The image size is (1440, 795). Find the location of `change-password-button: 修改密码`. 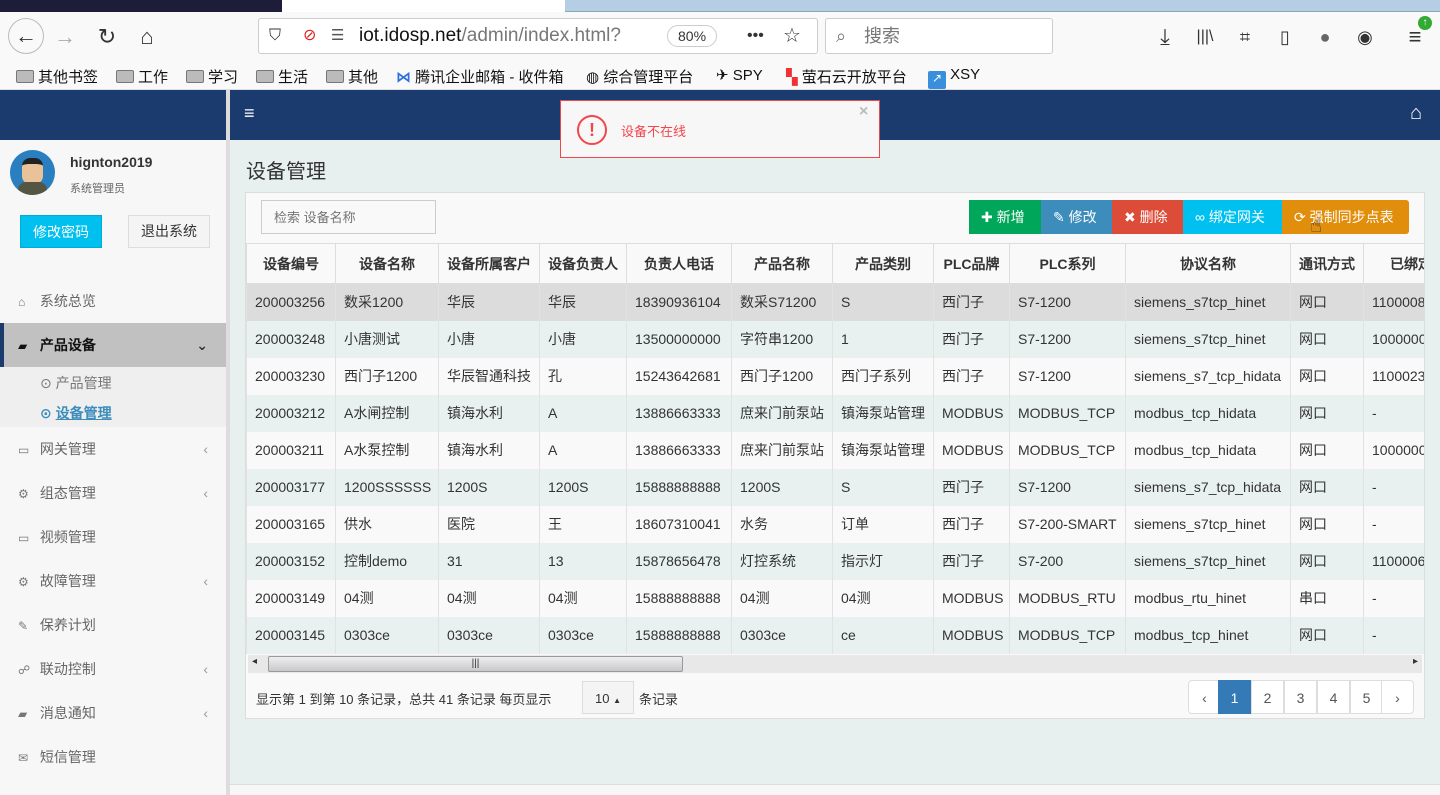

change-password-button: 修改密码 is located at coordinates (61, 231).